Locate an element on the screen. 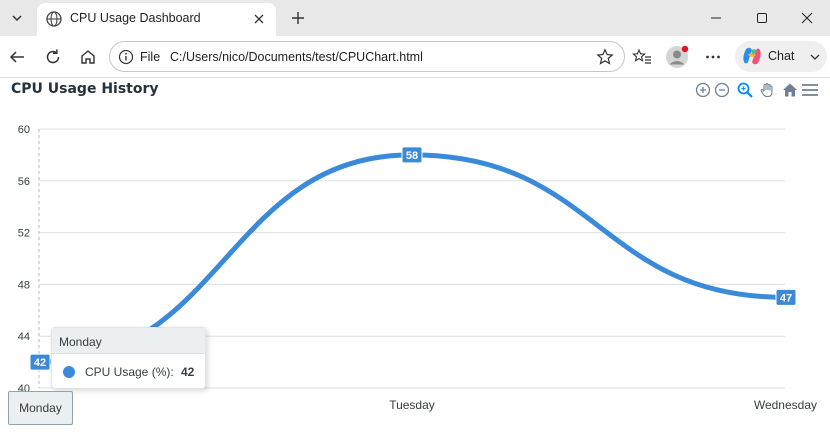 This screenshot has height=446, width=830. tooltip-series-marker is located at coordinates (69, 372).